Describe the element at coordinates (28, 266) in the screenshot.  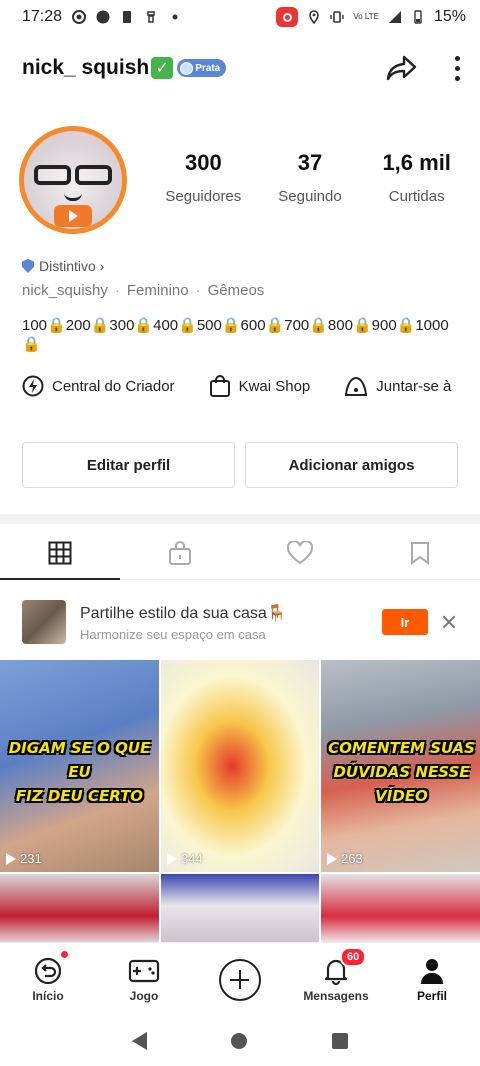
I see `shield-icon` at that location.